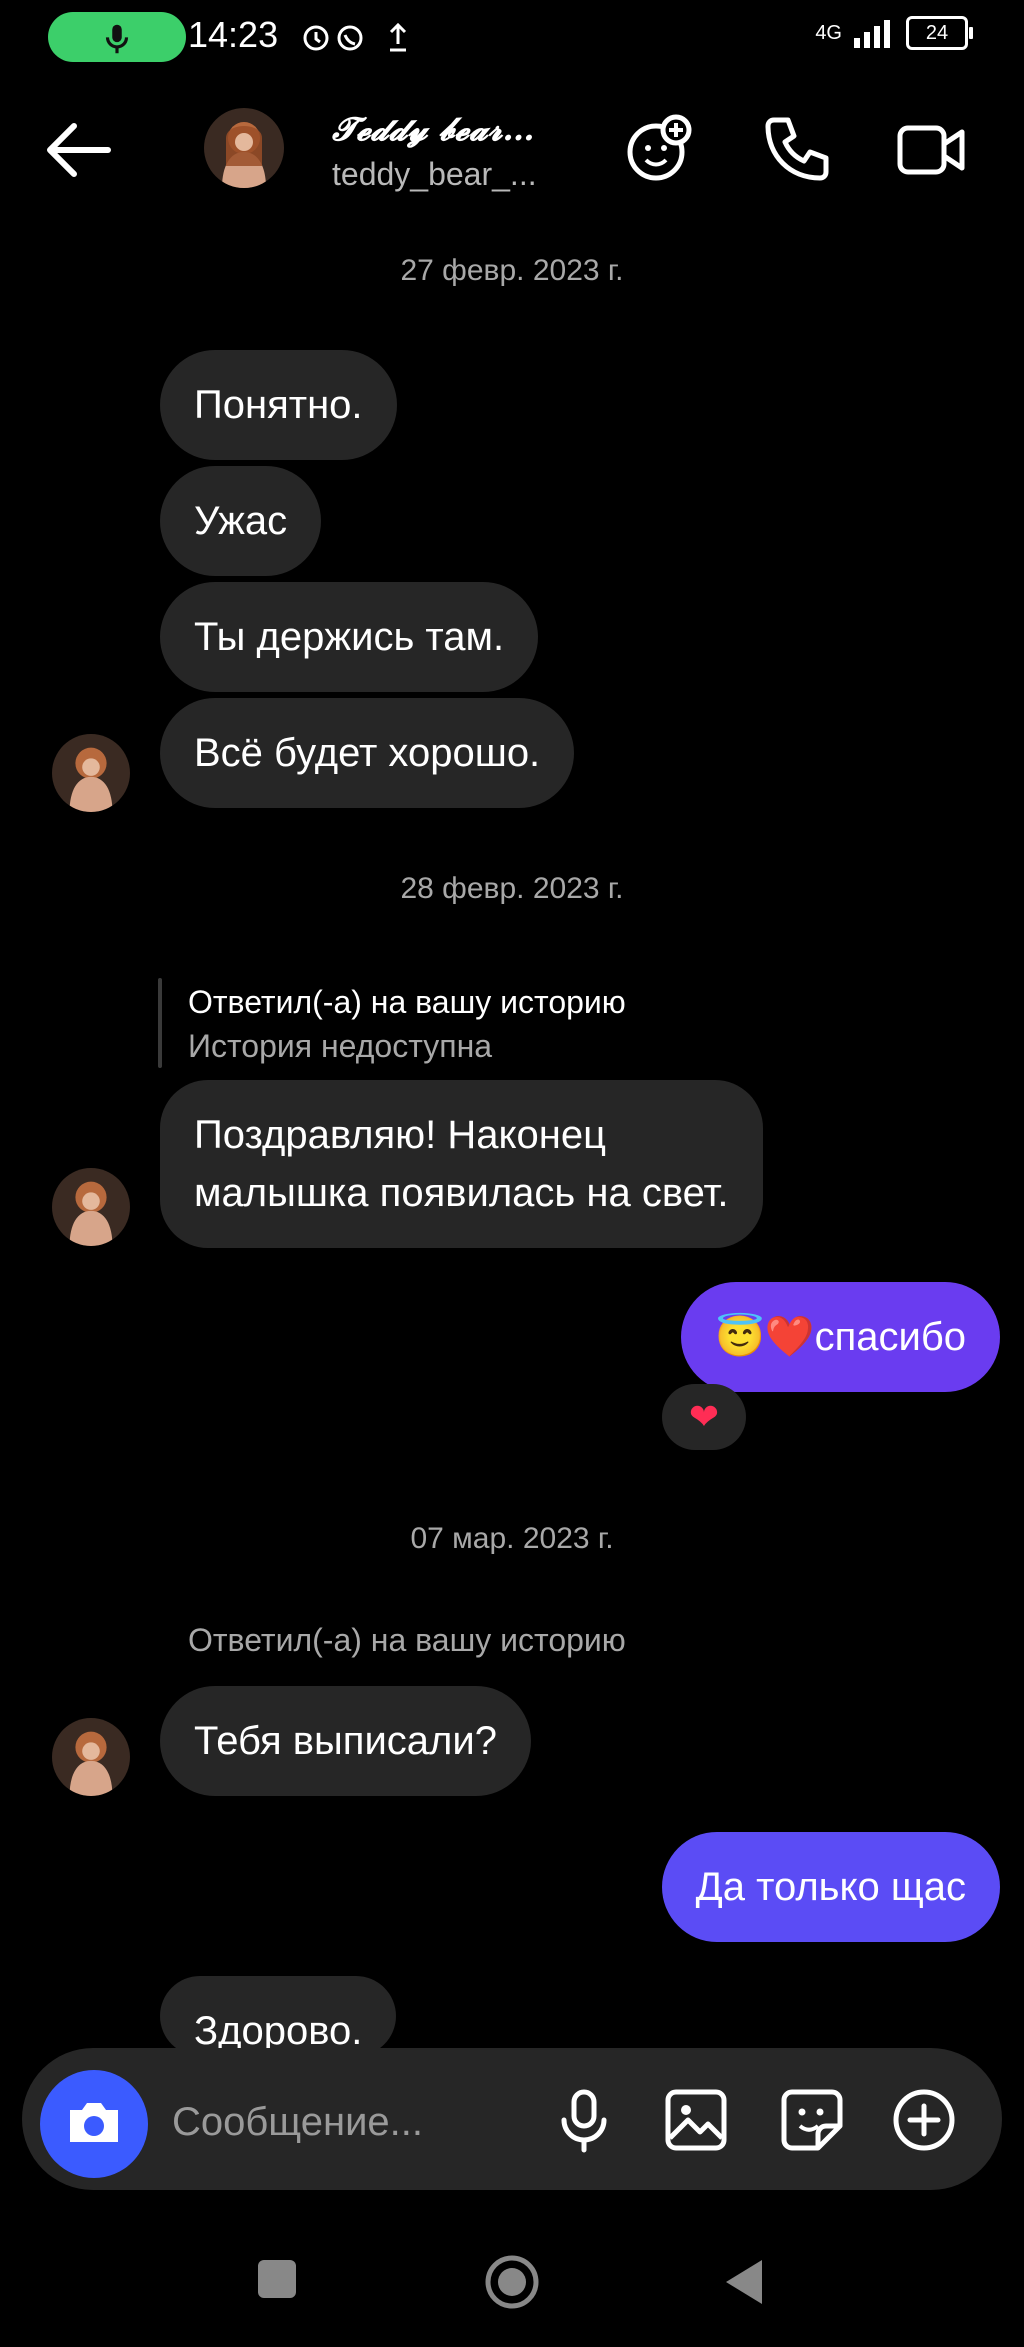  Describe the element at coordinates (512, 2119) in the screenshot. I see `message-composer` at that location.